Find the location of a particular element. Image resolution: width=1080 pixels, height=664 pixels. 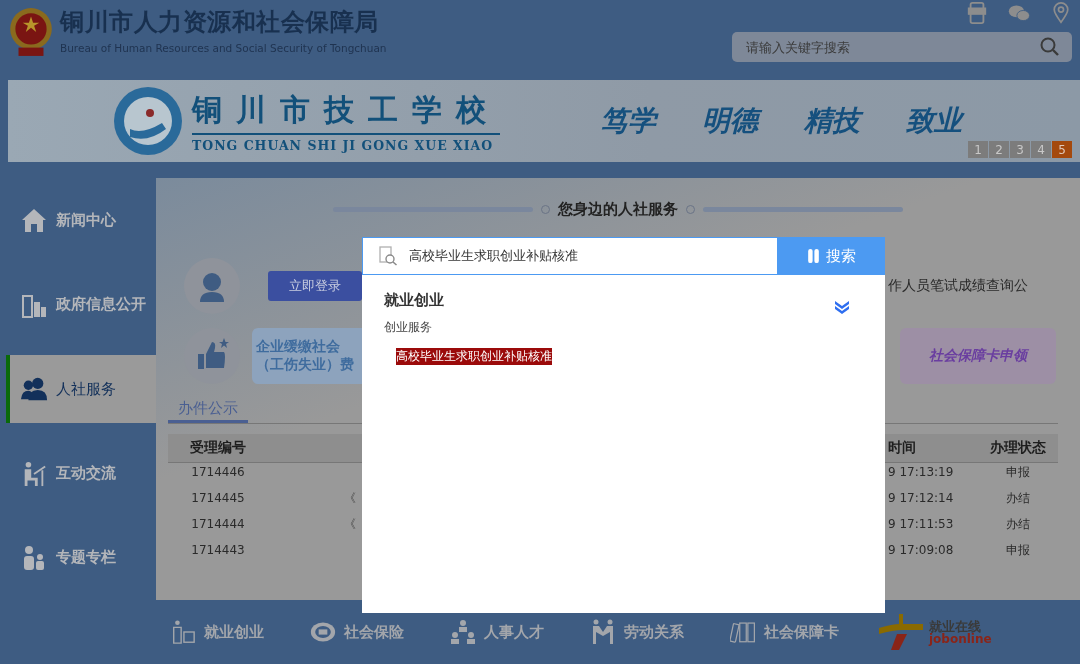

table-cell-text: 1714444 is located at coordinates (218, 524).